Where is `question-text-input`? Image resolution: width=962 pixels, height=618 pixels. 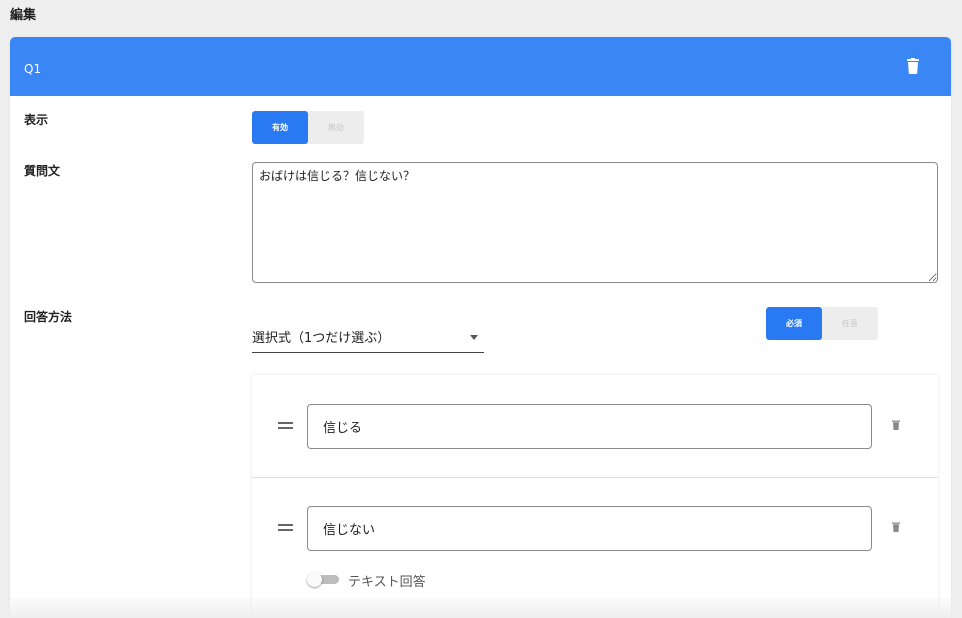 question-text-input is located at coordinates (595, 222).